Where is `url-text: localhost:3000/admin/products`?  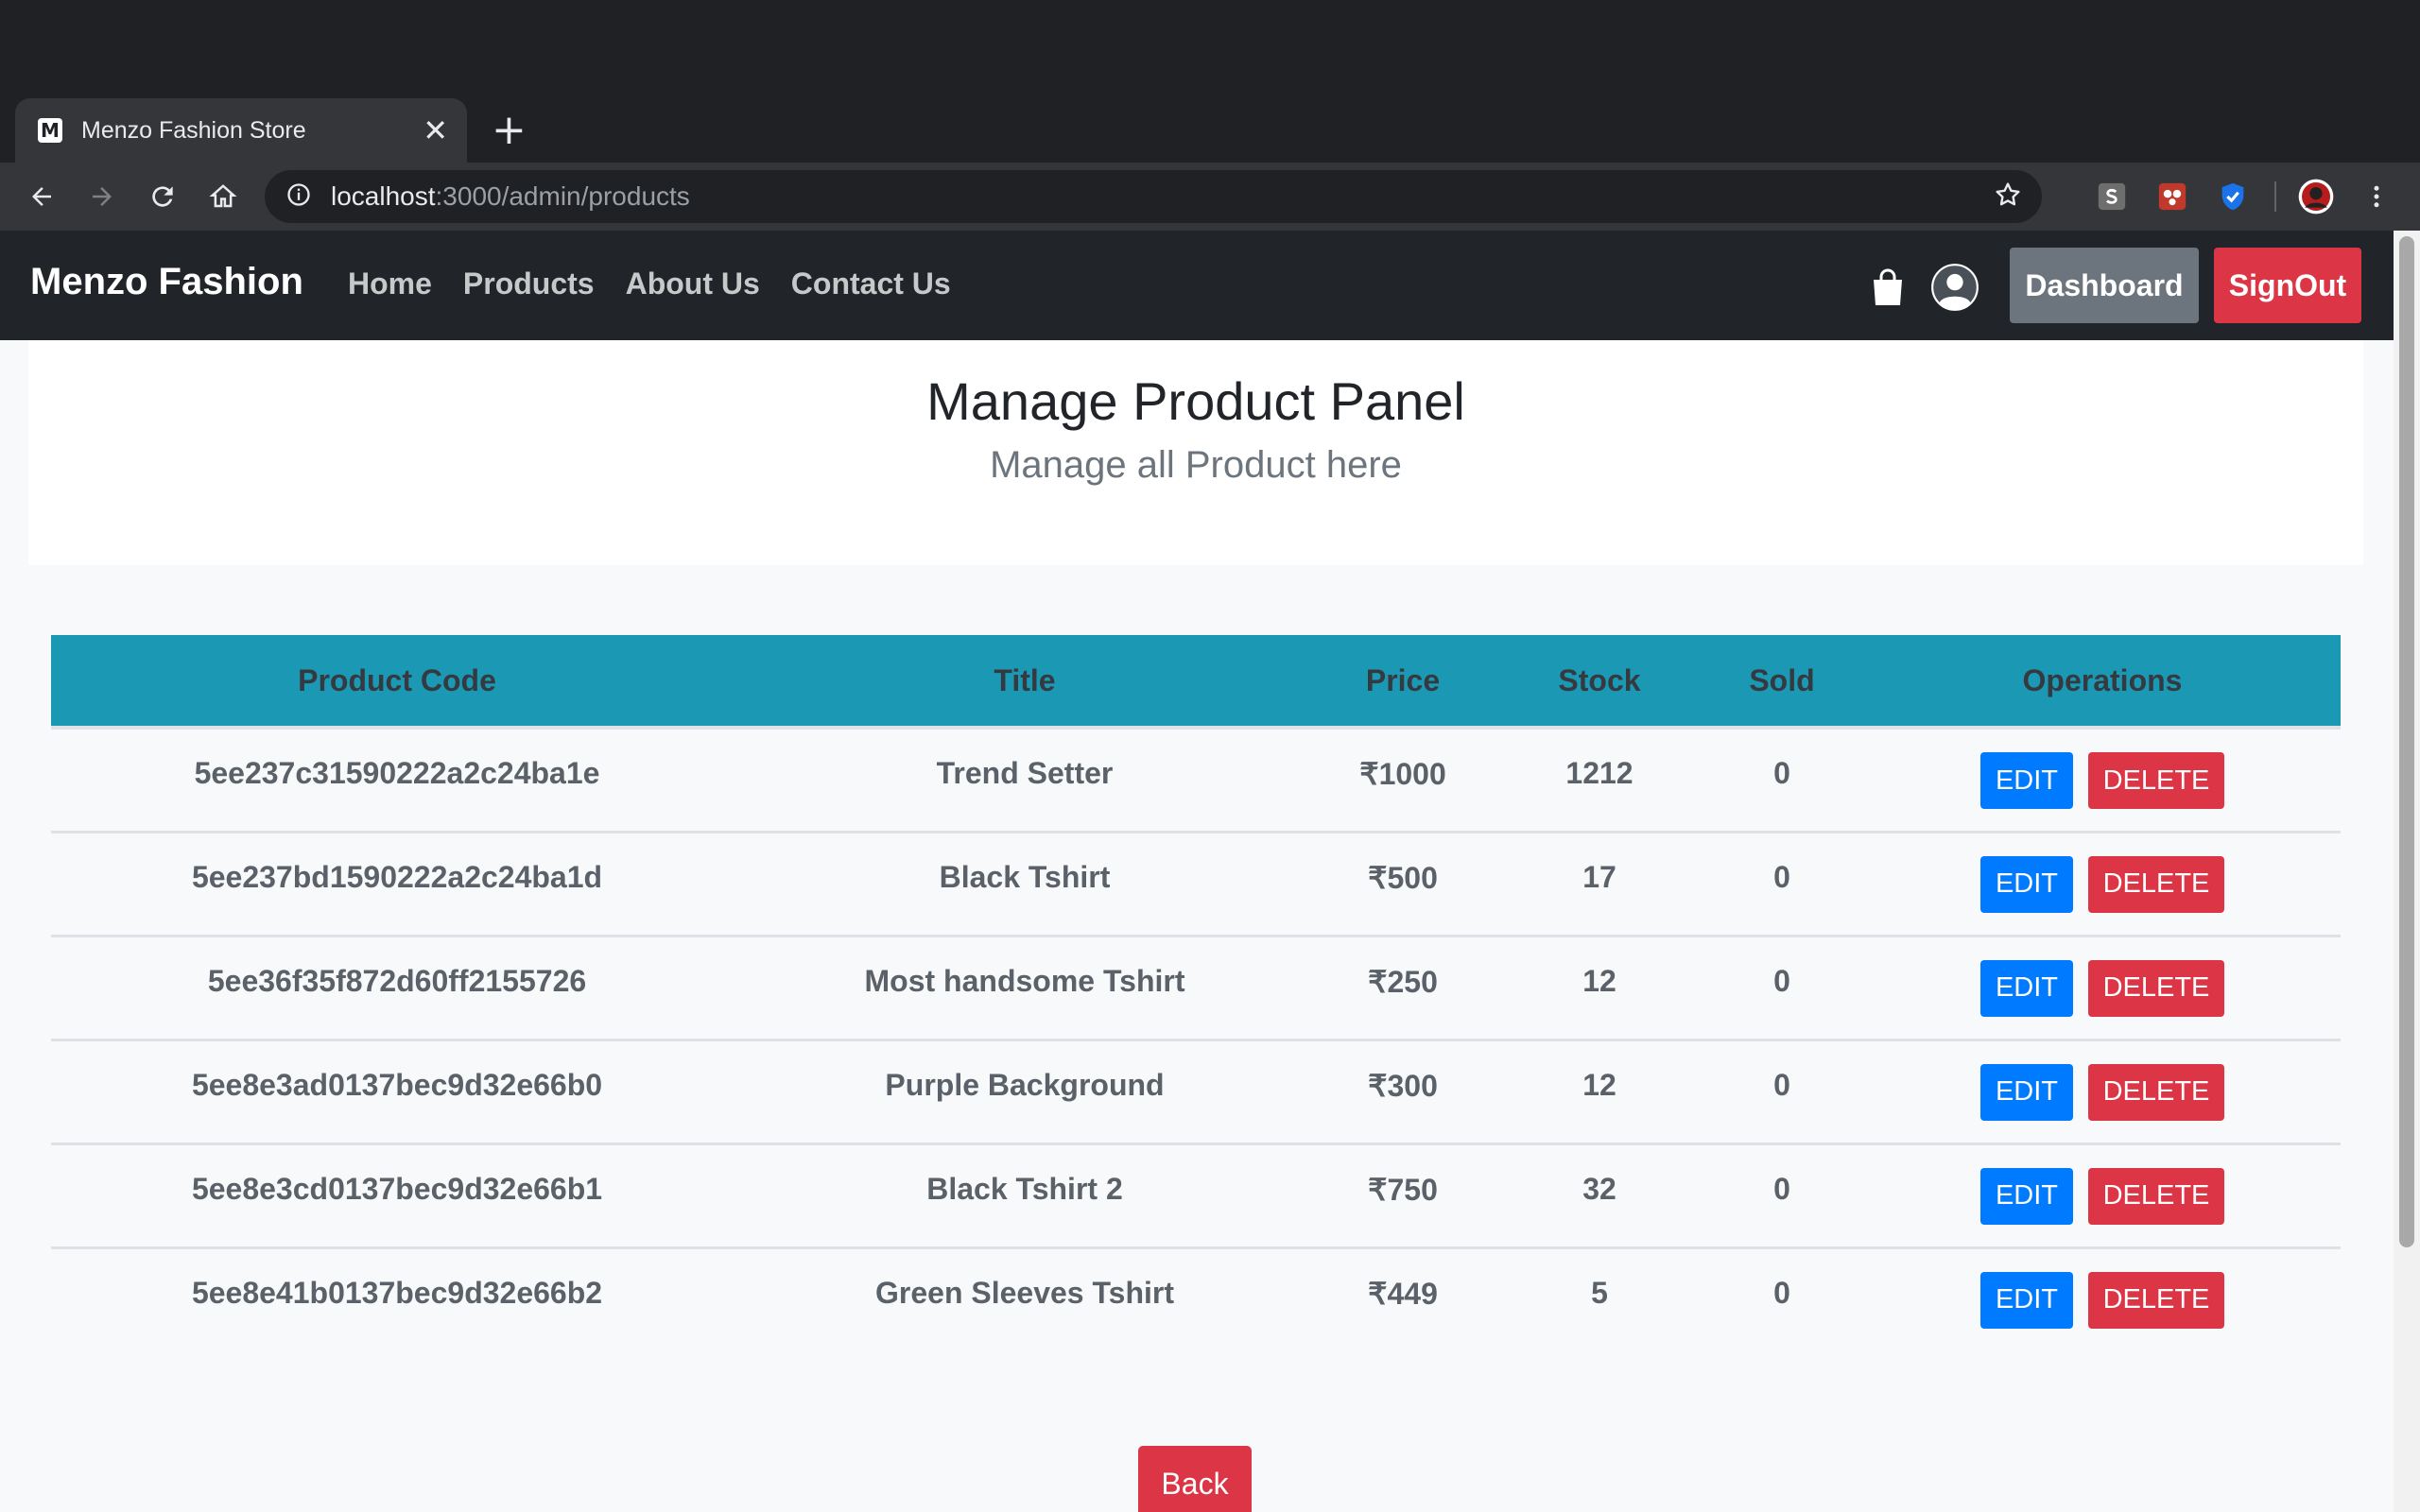
url-text: localhost:3000/admin/products is located at coordinates (1162, 196).